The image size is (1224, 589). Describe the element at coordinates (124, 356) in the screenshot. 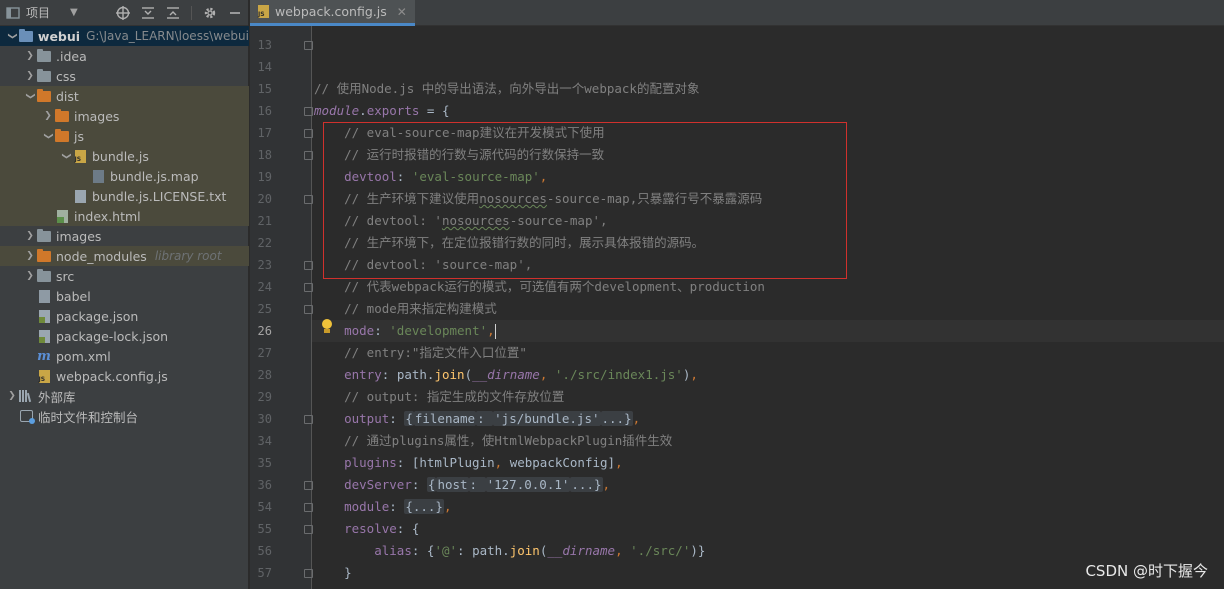

I see `tree-item: m pom.xml` at that location.